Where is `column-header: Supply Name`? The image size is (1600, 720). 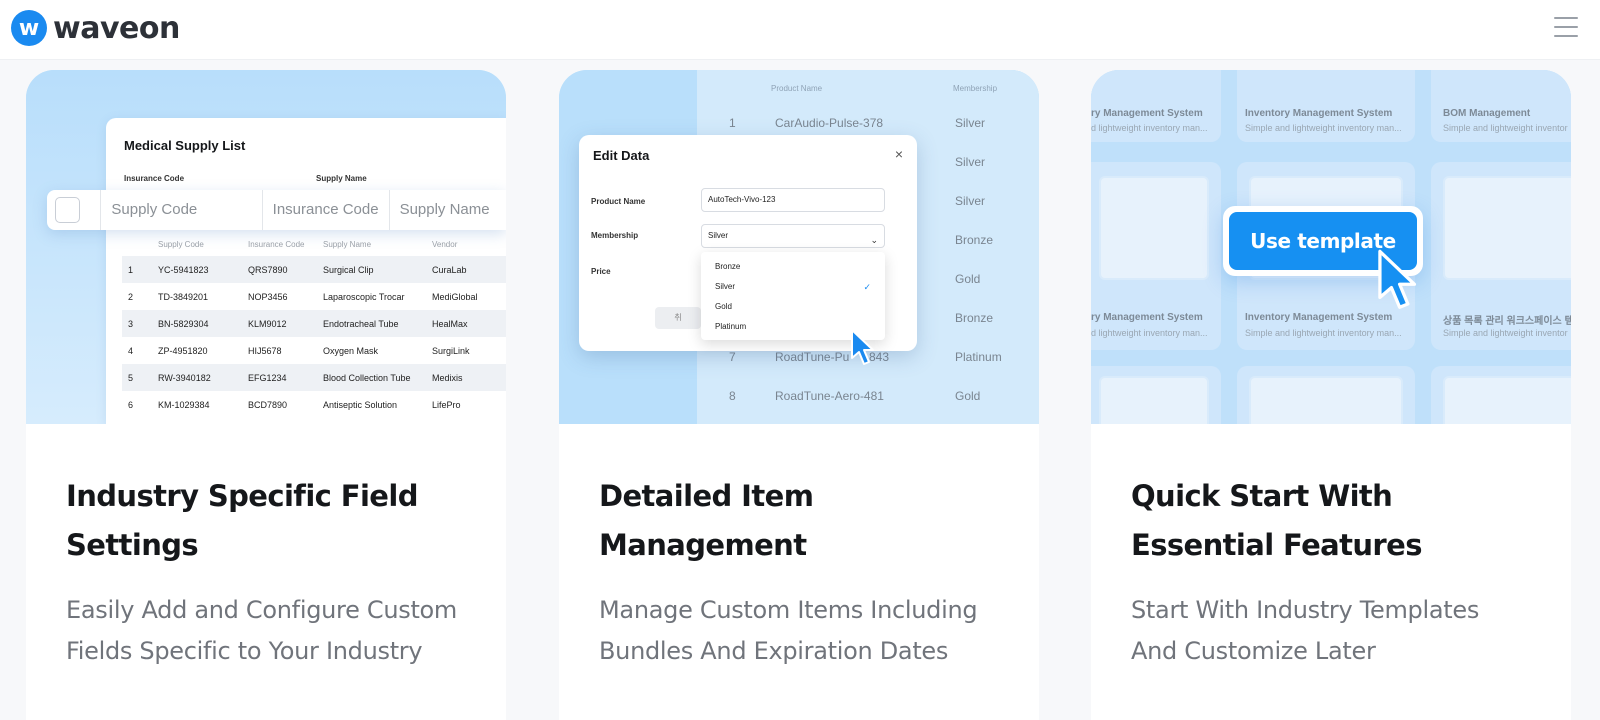 column-header: Supply Name is located at coordinates (347, 244).